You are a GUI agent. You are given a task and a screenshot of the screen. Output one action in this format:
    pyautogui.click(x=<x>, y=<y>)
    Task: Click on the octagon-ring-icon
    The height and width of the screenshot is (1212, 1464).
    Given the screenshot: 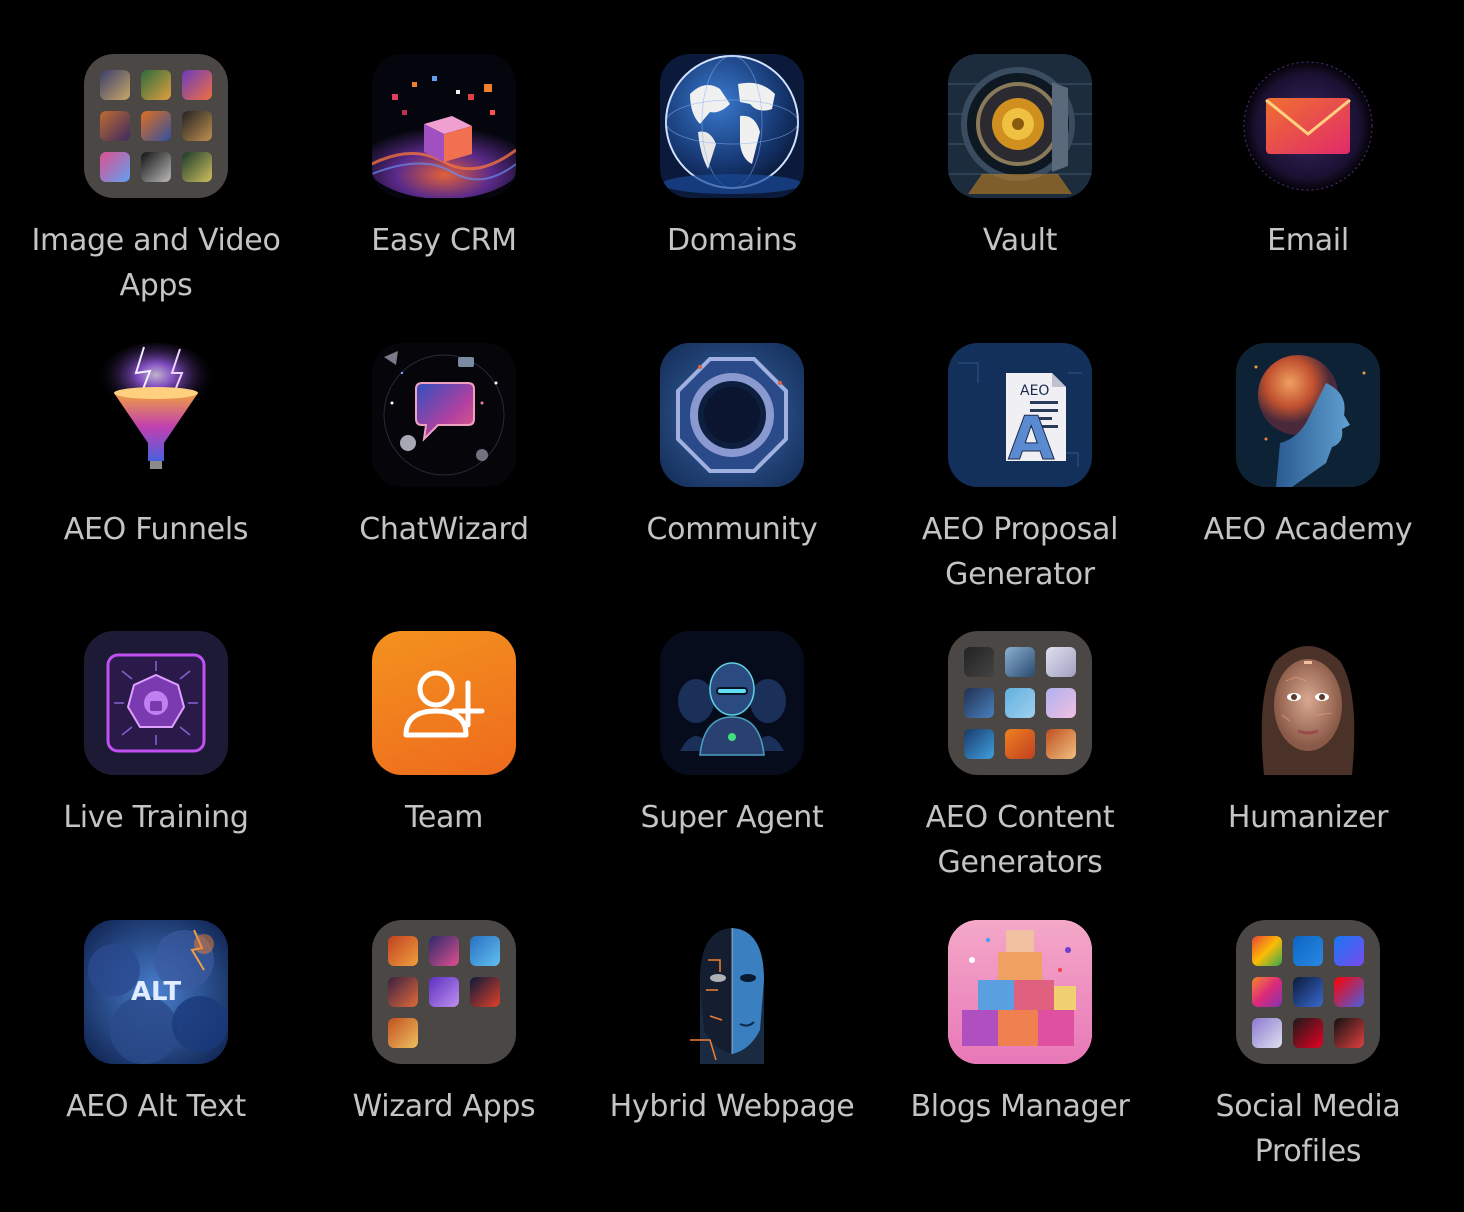 What is the action you would take?
    pyautogui.click(x=732, y=414)
    